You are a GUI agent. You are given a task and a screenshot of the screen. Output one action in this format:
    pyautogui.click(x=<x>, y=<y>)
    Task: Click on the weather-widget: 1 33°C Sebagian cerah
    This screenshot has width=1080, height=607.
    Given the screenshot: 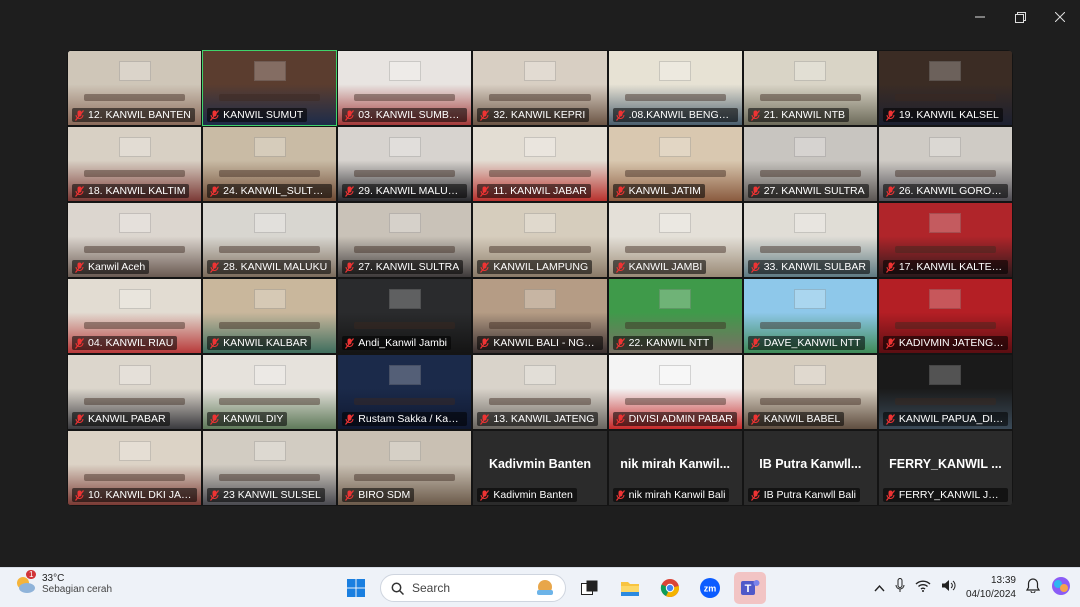 What is the action you would take?
    pyautogui.click(x=63, y=582)
    